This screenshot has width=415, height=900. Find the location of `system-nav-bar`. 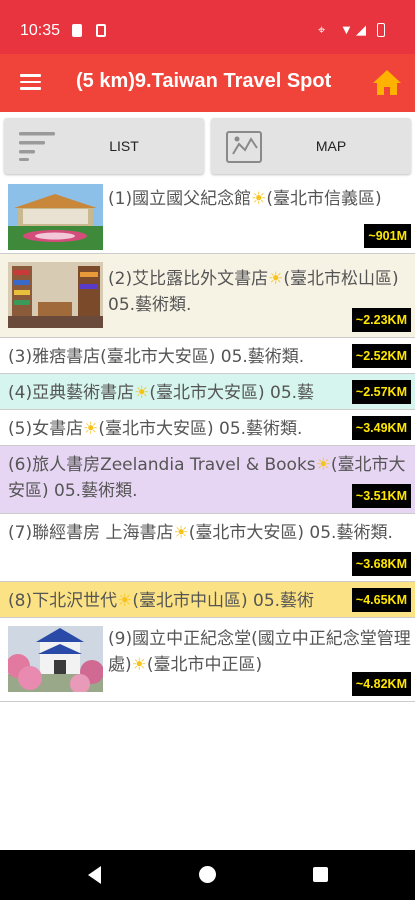

system-nav-bar is located at coordinates (207, 875).